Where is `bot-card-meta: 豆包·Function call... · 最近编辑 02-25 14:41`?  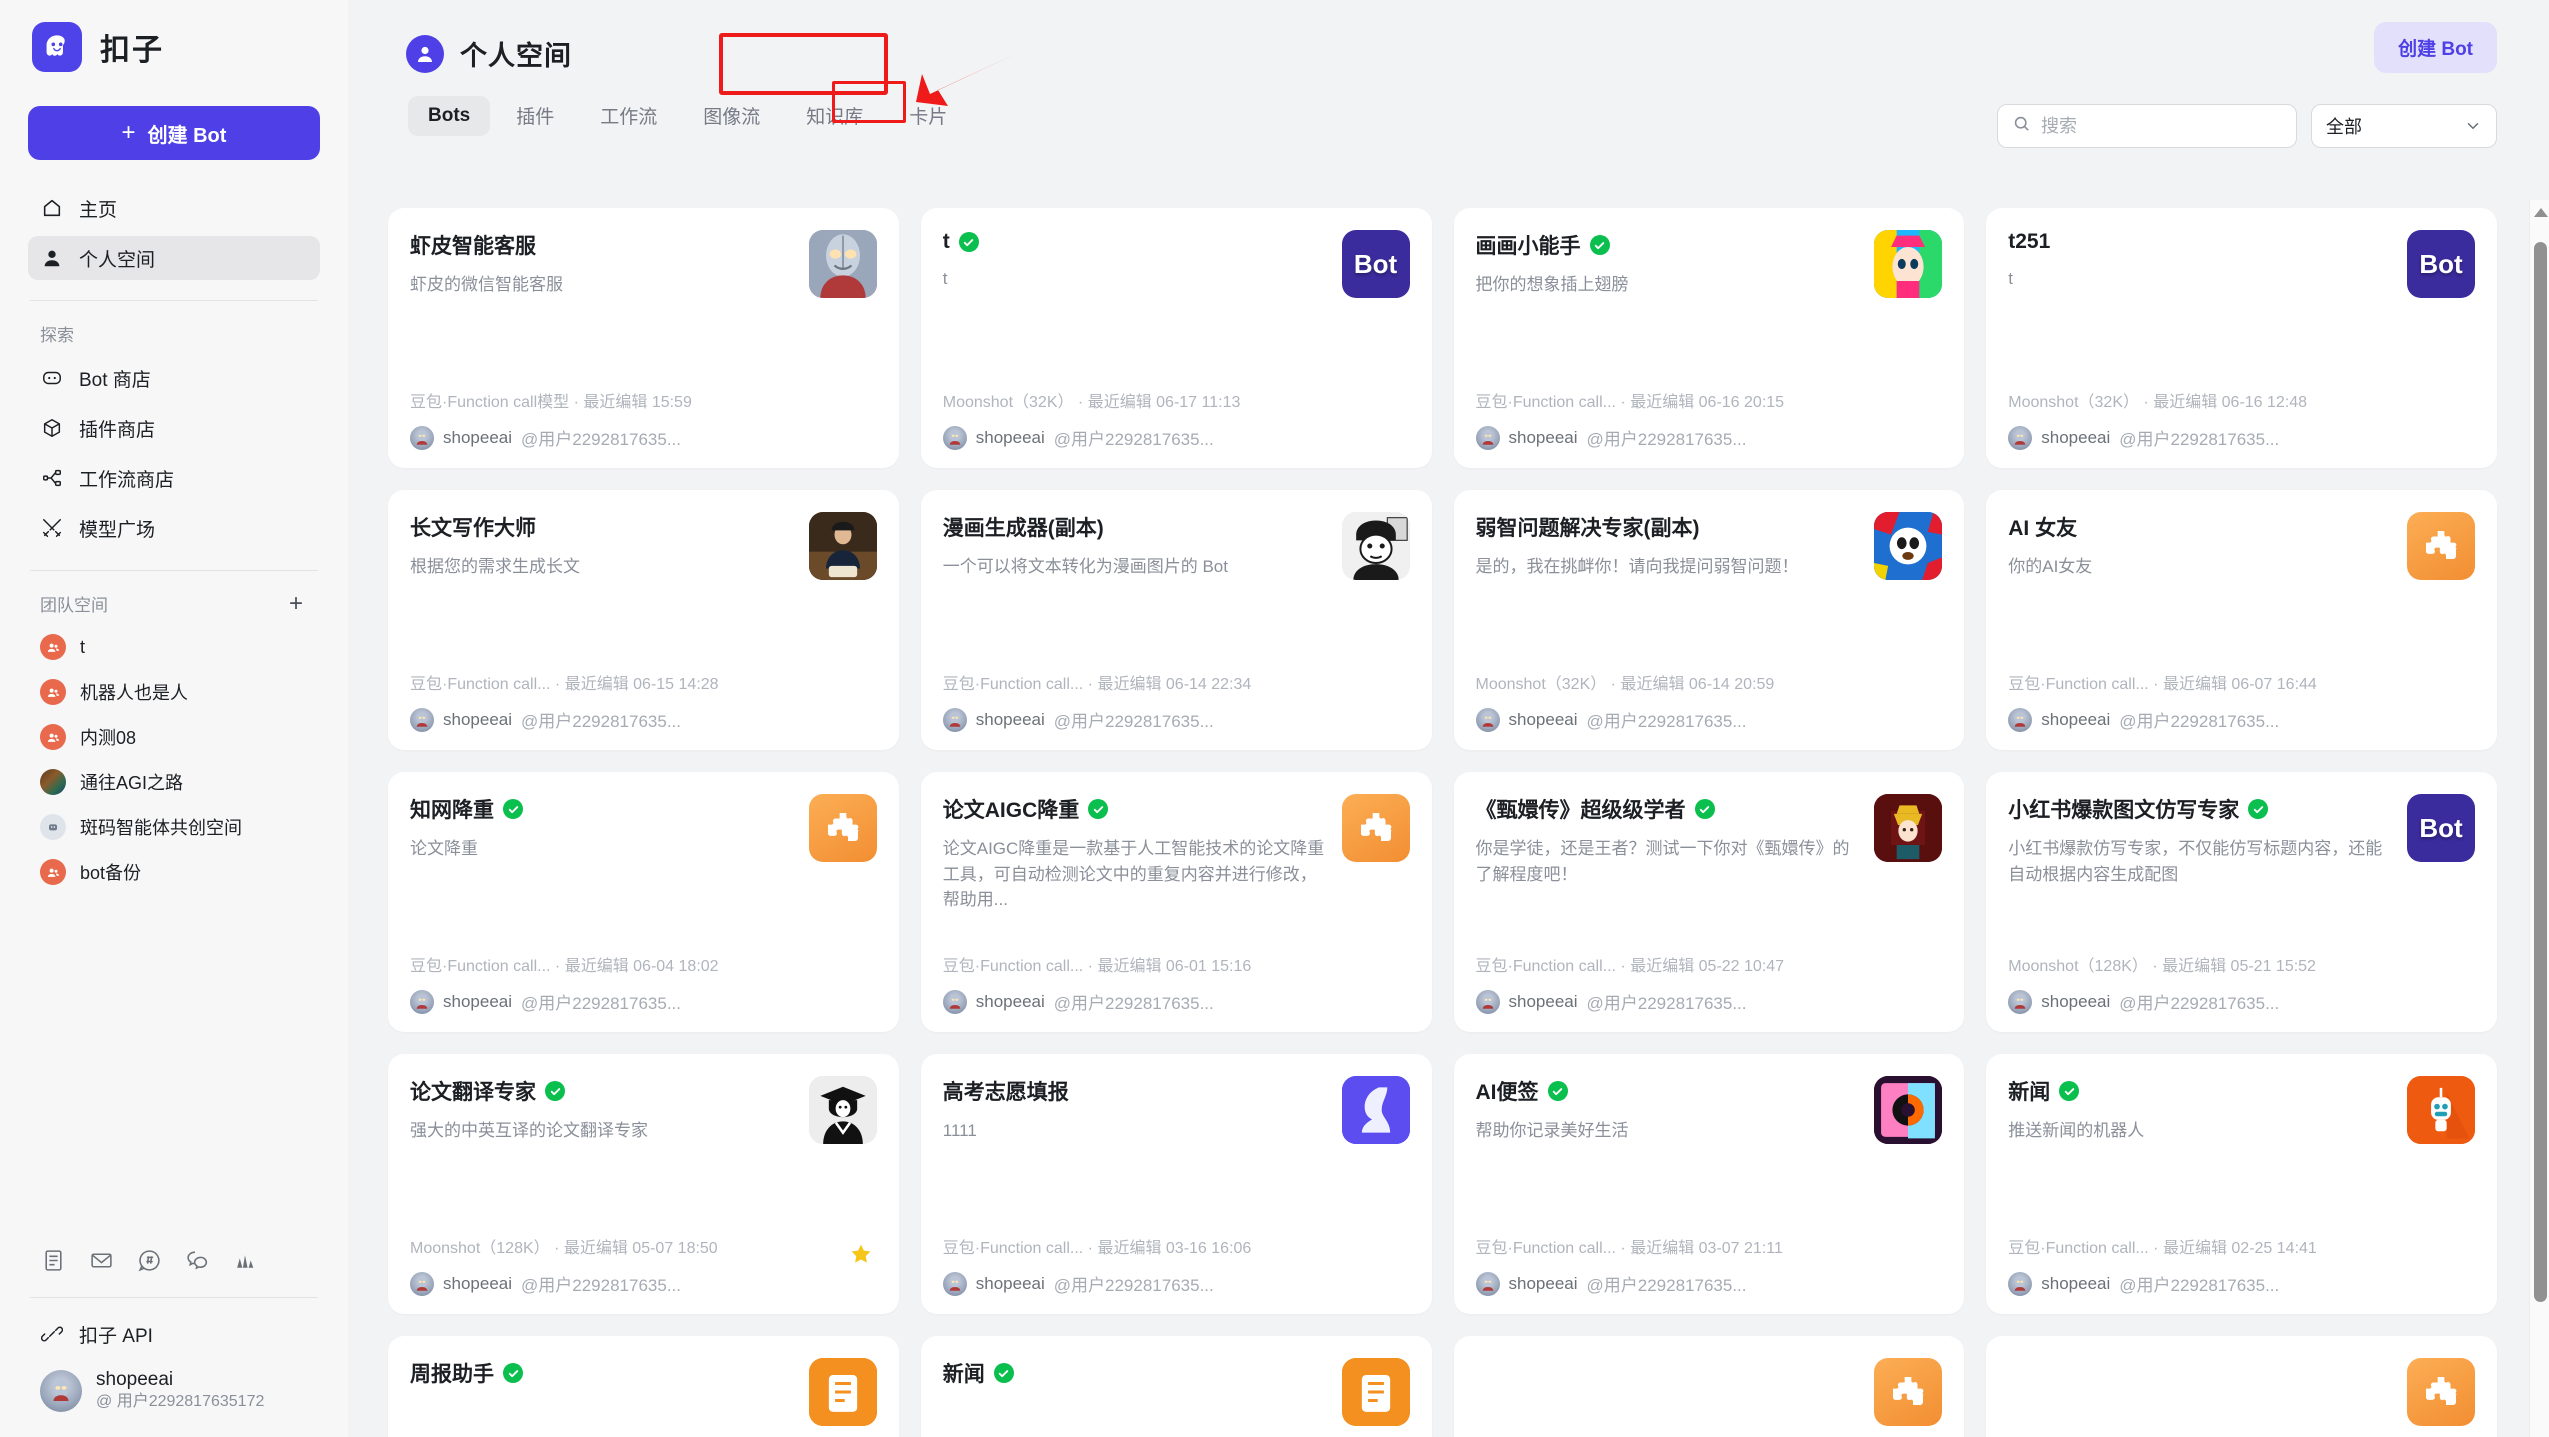
bot-card-meta: 豆包·Function call... · 最近编辑 02-25 14:41 is located at coordinates (2162, 1248).